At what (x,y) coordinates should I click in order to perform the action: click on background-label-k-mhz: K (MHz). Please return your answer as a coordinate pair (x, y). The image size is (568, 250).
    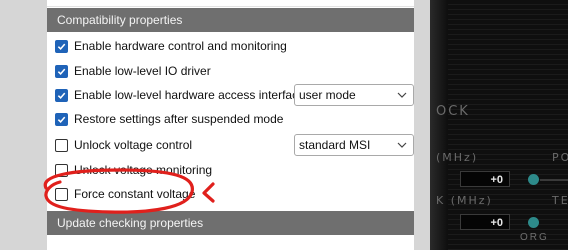
    Looking at the image, I should click on (464, 200).